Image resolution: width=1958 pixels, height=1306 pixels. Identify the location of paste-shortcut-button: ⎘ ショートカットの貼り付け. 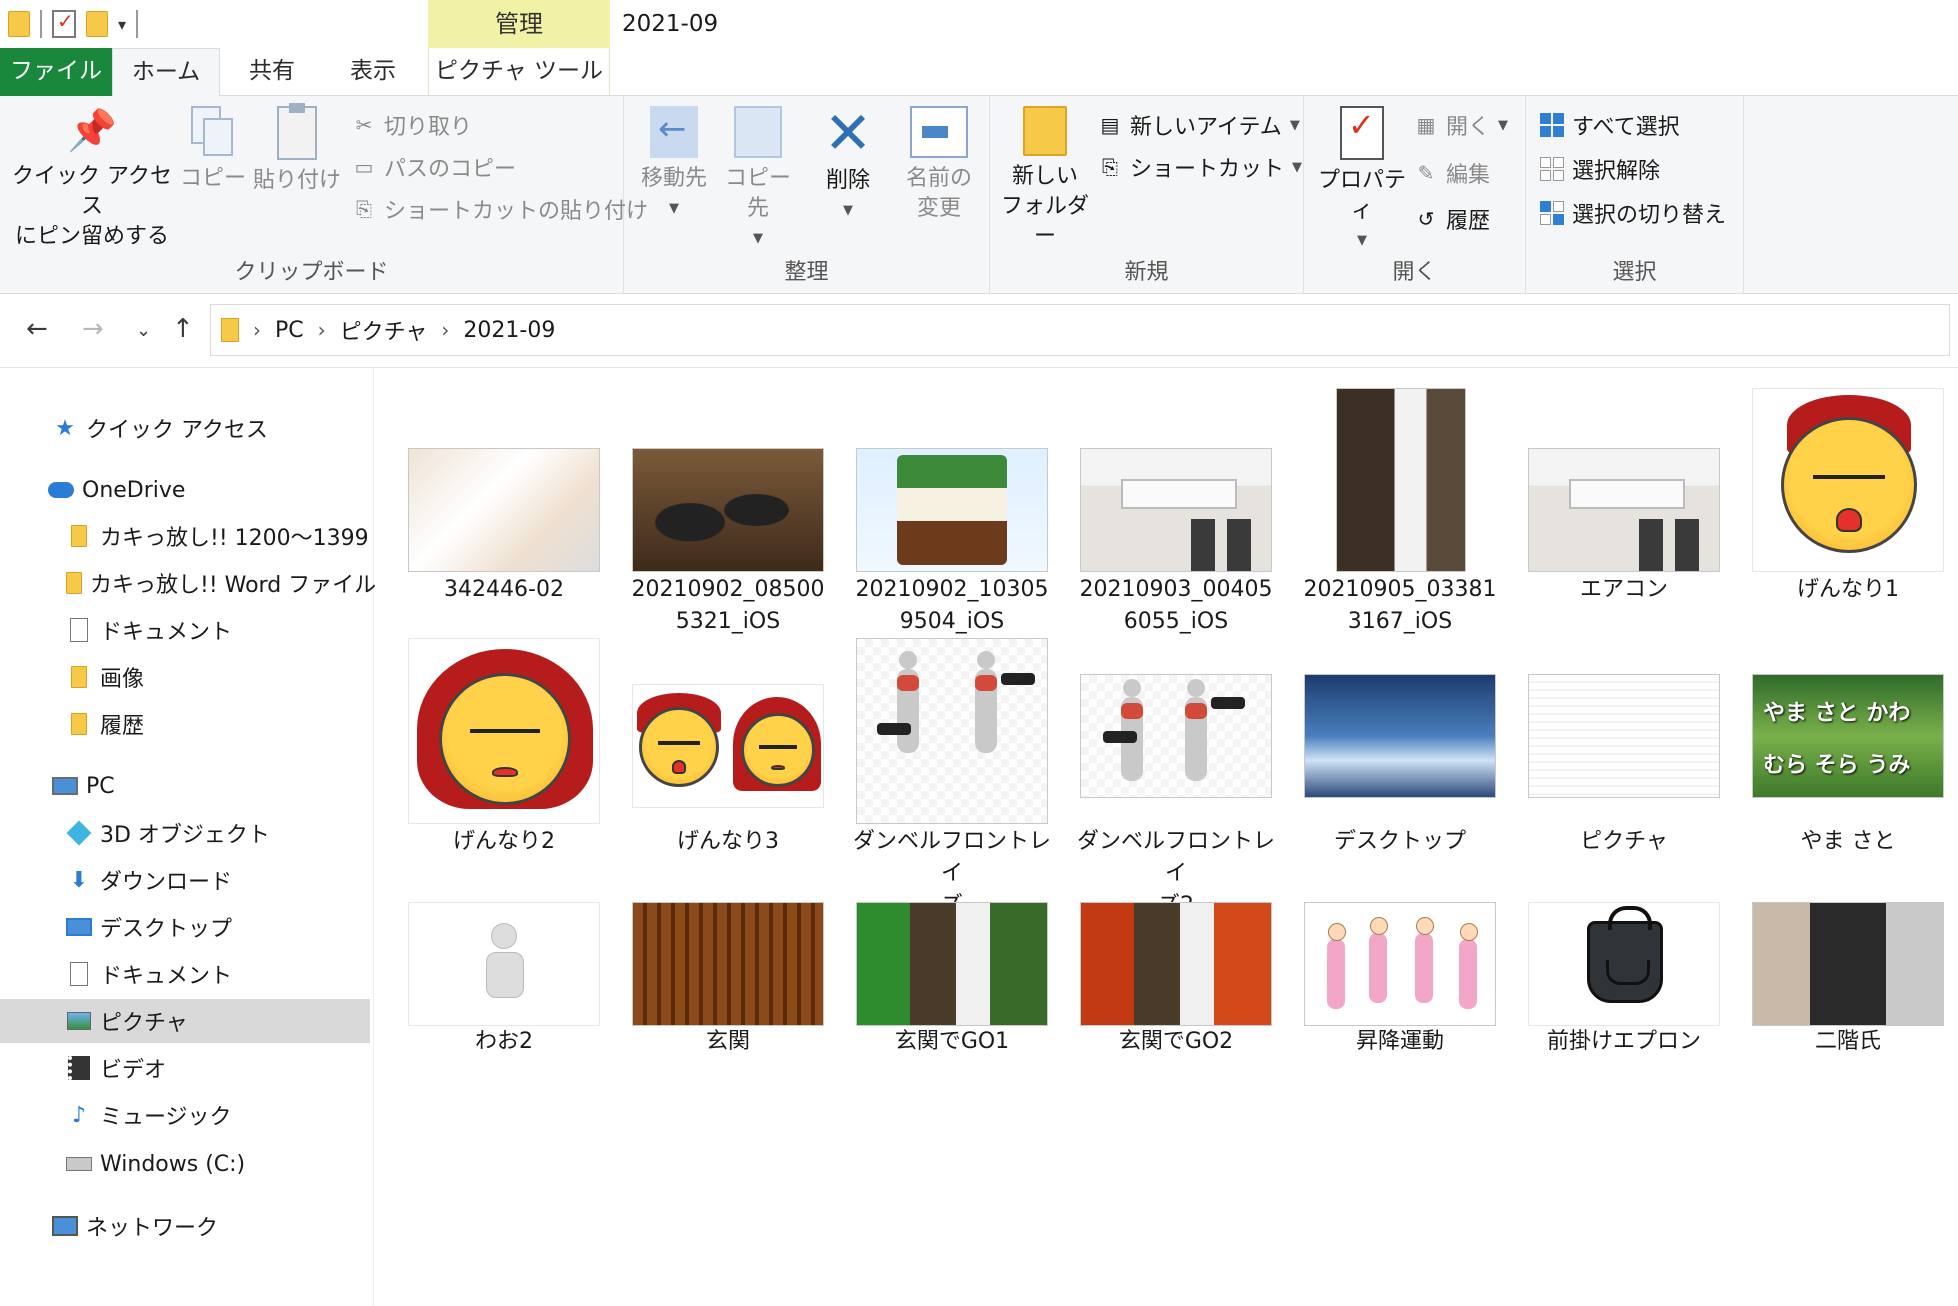
(500, 209).